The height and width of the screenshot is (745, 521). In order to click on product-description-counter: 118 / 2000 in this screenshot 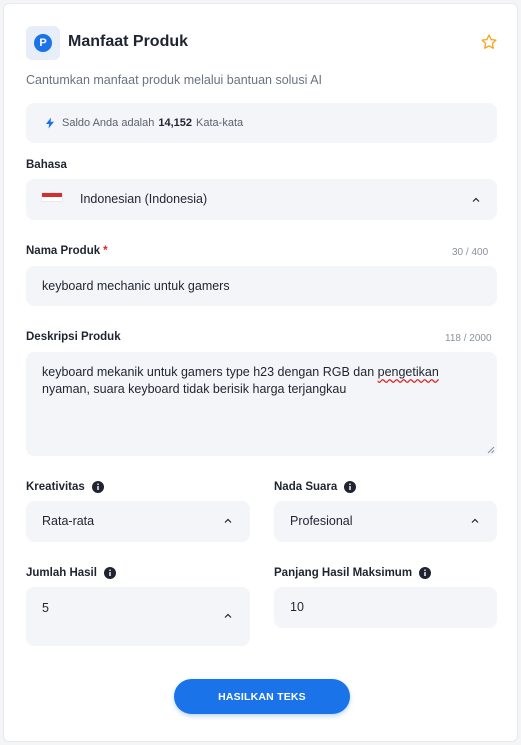, I will do `click(468, 338)`.